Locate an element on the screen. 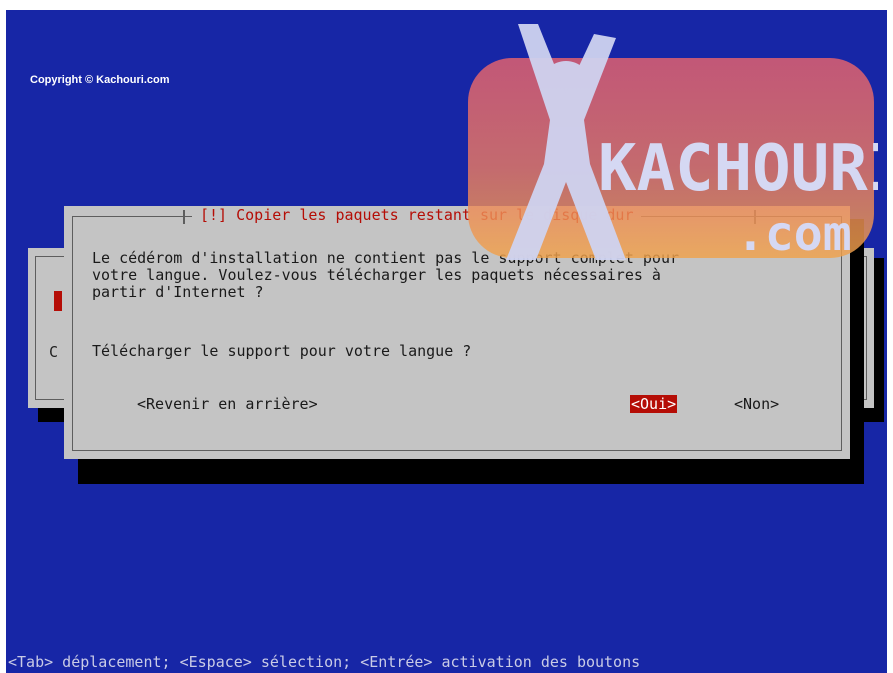  go-back-button: <Revenir en arrière> is located at coordinates (227, 404).